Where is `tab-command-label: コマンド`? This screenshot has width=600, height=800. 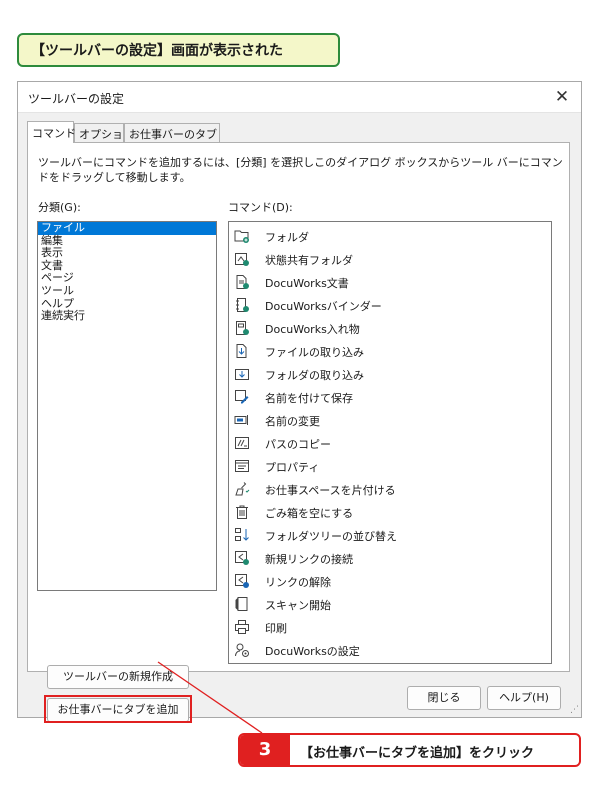
tab-command-label: コマンド is located at coordinates (54, 133).